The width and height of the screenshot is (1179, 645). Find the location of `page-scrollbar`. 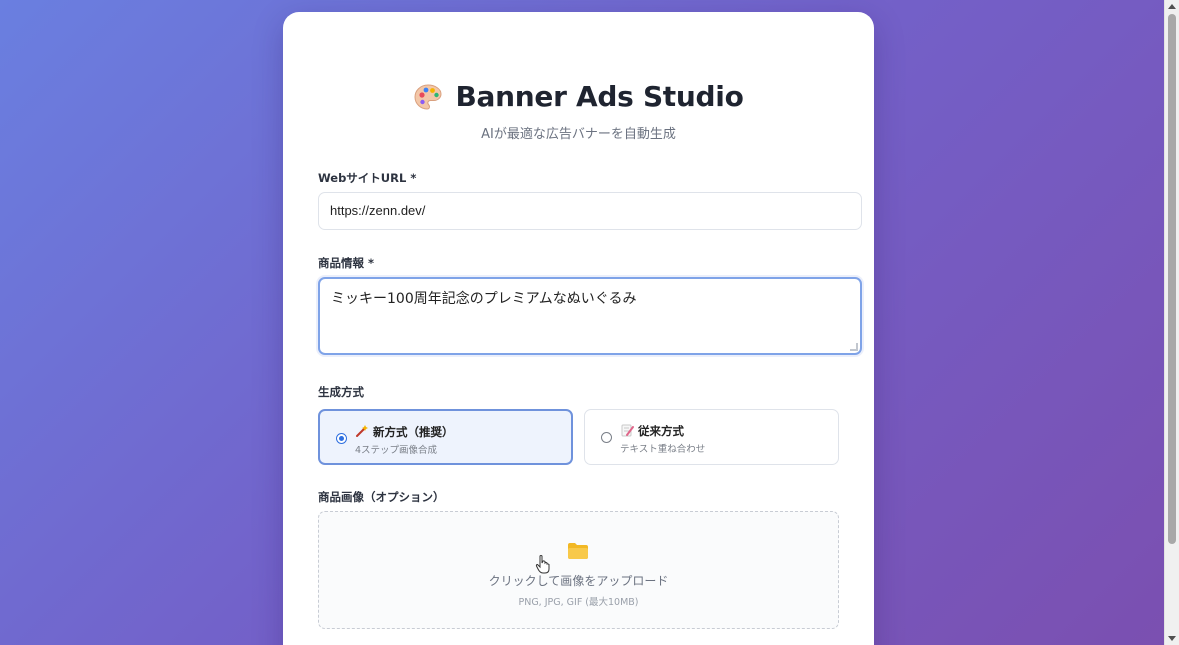

page-scrollbar is located at coordinates (1171, 322).